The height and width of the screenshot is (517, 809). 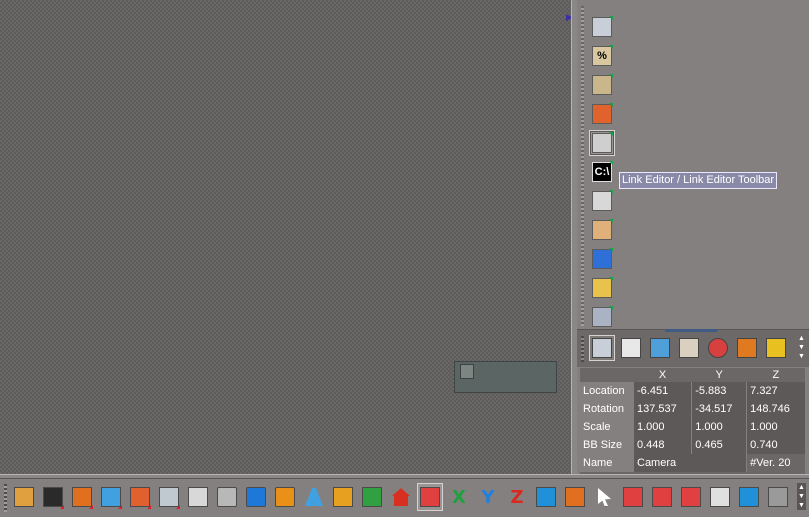 I want to click on tool-button-palette, so click(x=198, y=497).